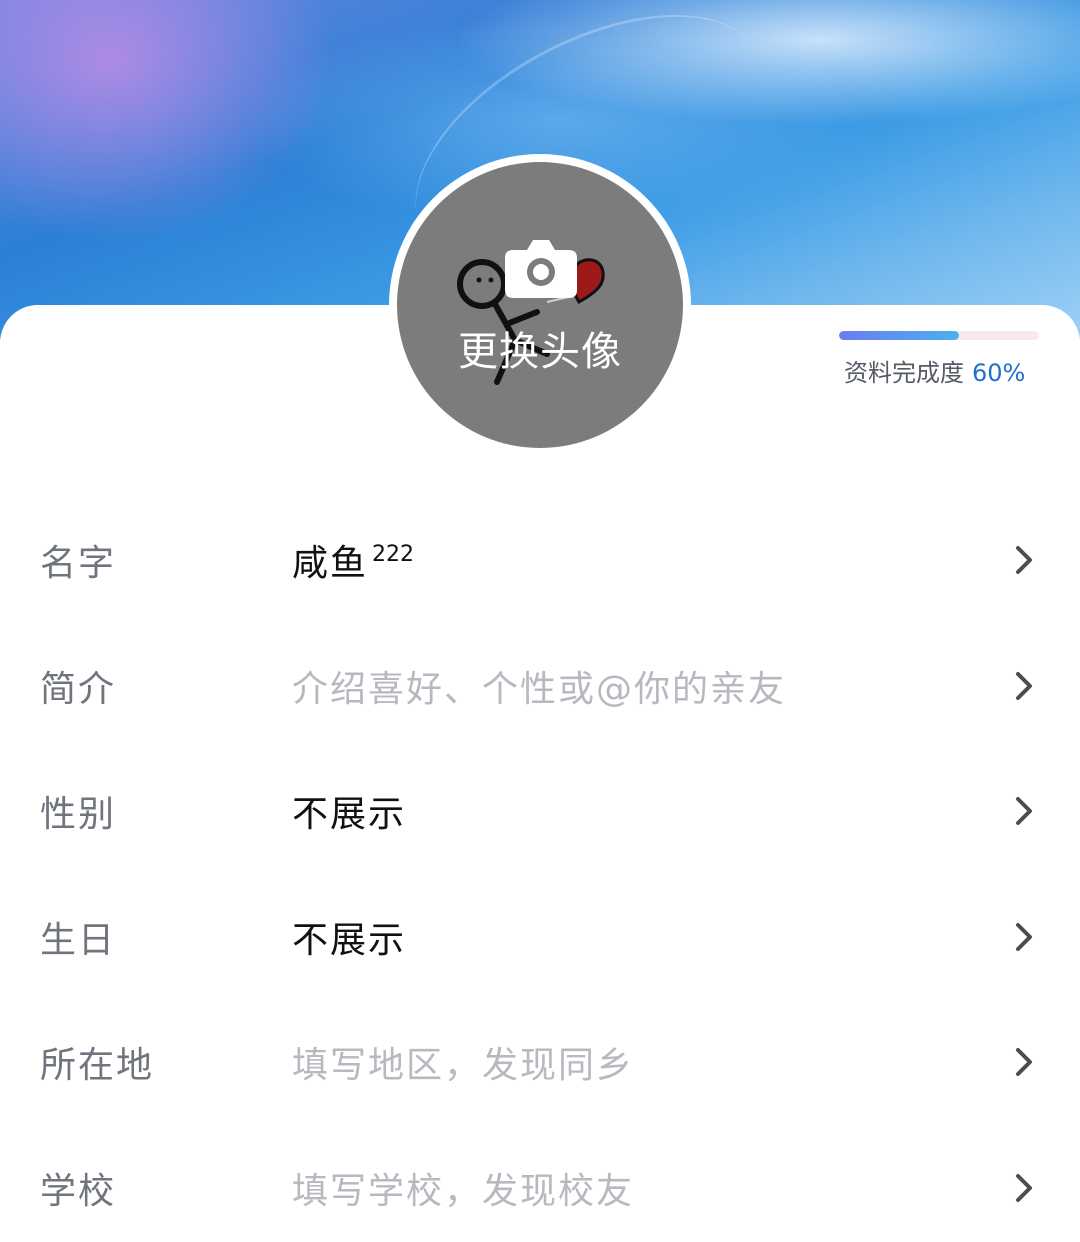 Image resolution: width=1080 pixels, height=1242 pixels. I want to click on avatar-stick-figure-image, so click(531, 321).